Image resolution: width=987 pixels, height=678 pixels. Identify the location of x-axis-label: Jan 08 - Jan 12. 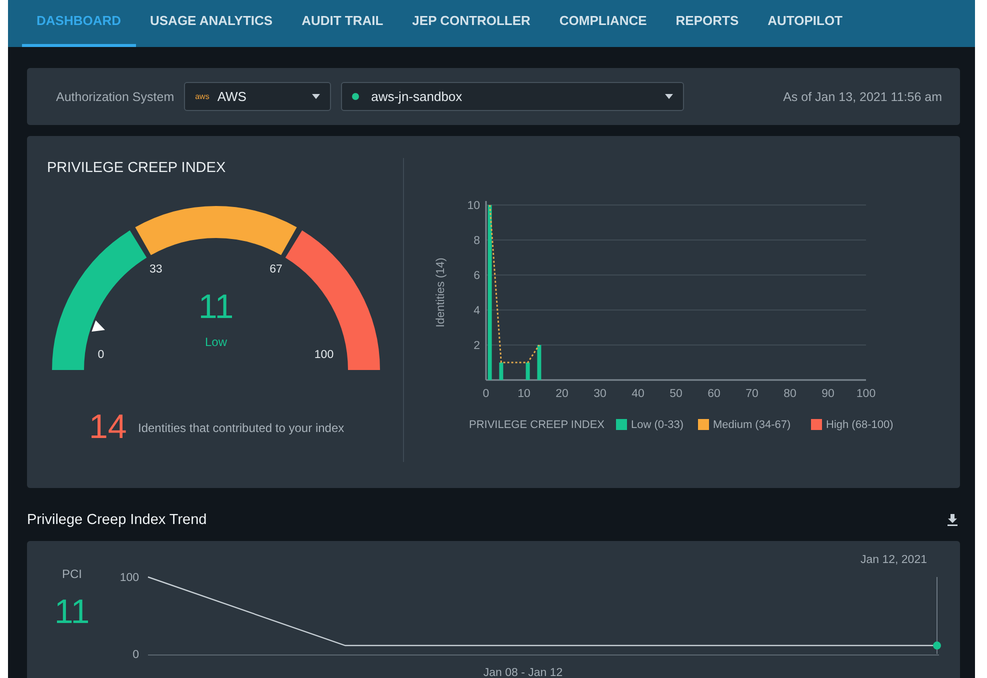
(523, 672).